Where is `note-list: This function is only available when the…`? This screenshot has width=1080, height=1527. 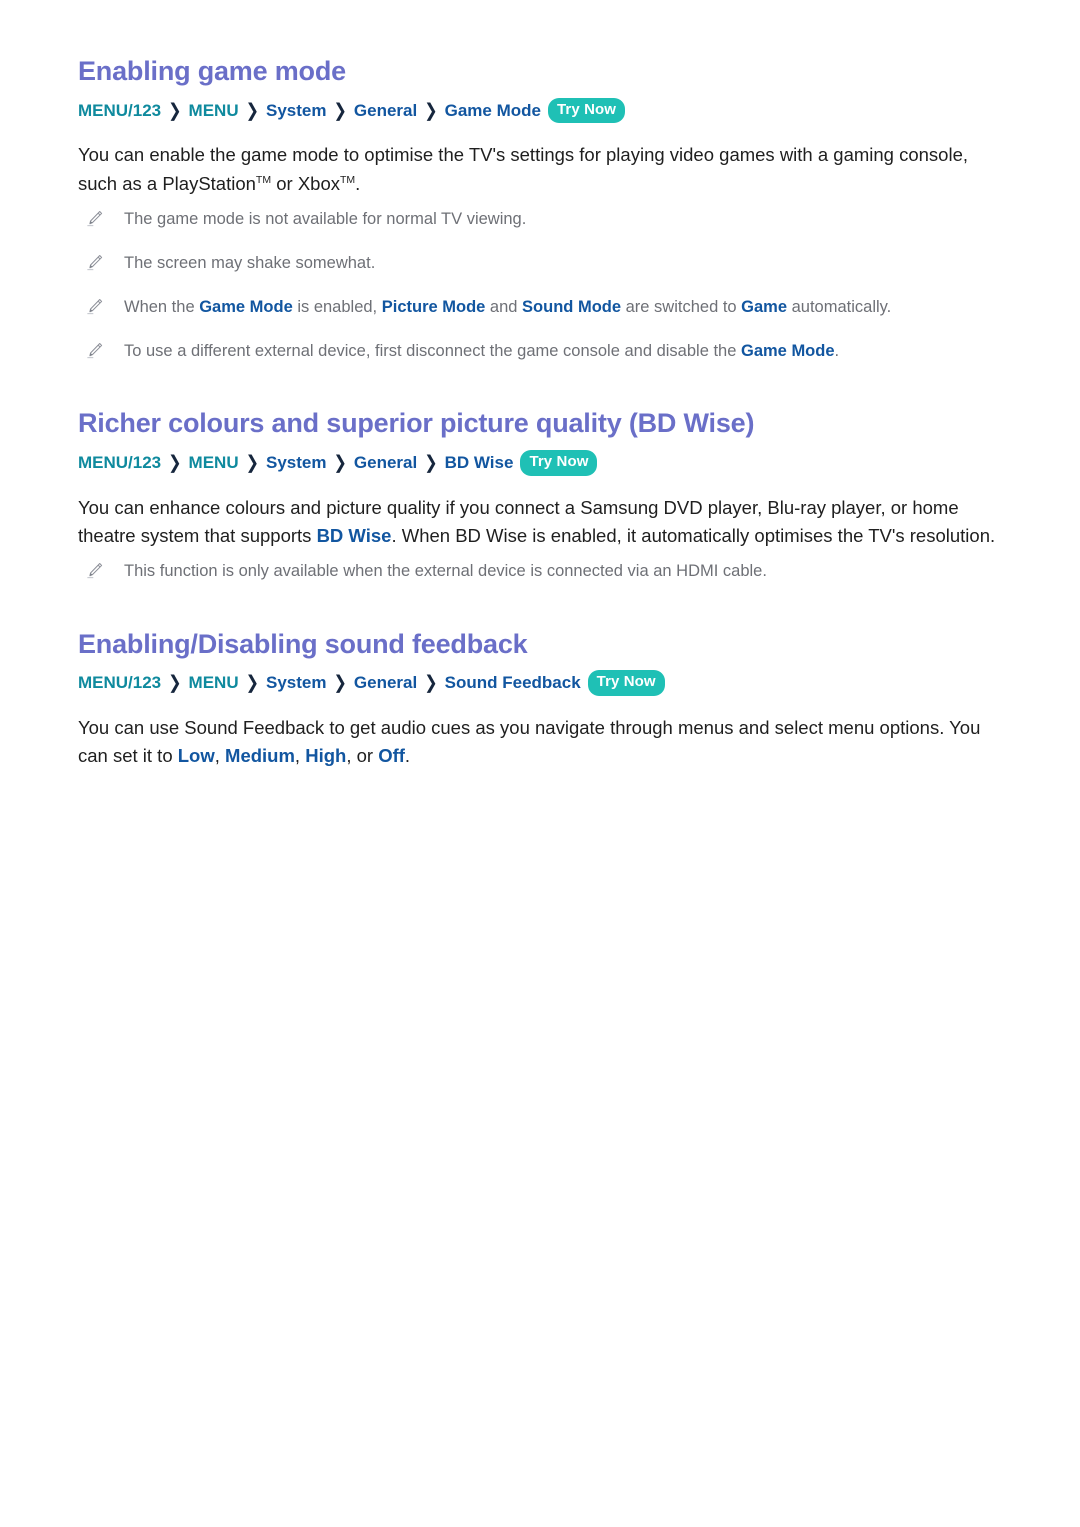 note-list: This function is only available when the… is located at coordinates (540, 571).